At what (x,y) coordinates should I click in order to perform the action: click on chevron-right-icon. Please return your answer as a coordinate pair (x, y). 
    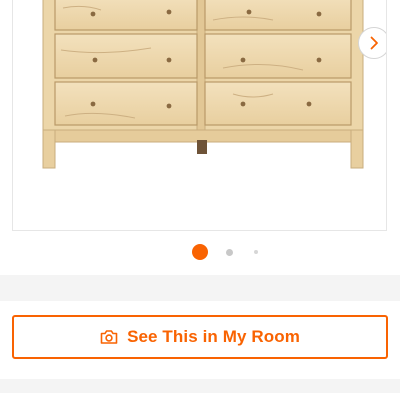
    Looking at the image, I should click on (374, 43).